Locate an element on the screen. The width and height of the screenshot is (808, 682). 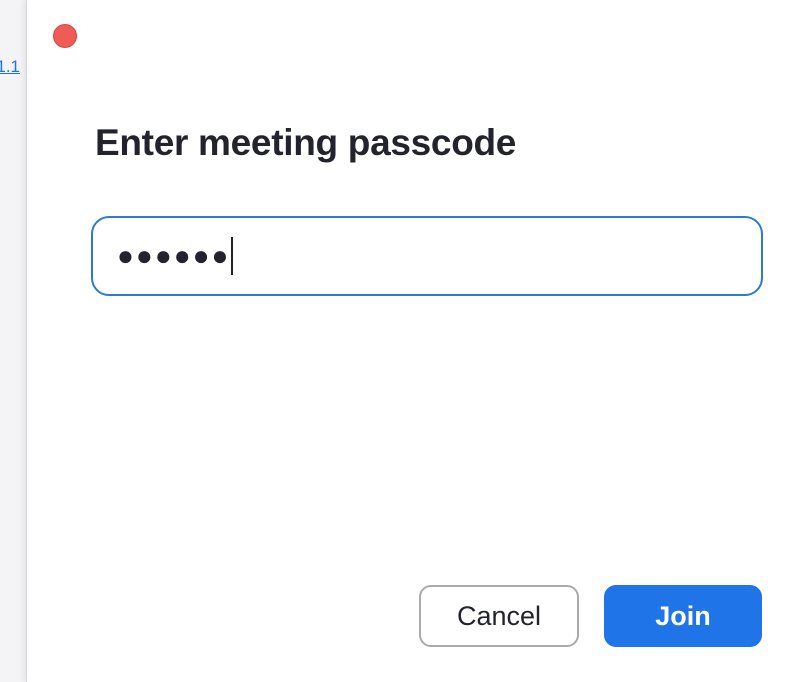
background-window: 1.1 is located at coordinates (14, 341).